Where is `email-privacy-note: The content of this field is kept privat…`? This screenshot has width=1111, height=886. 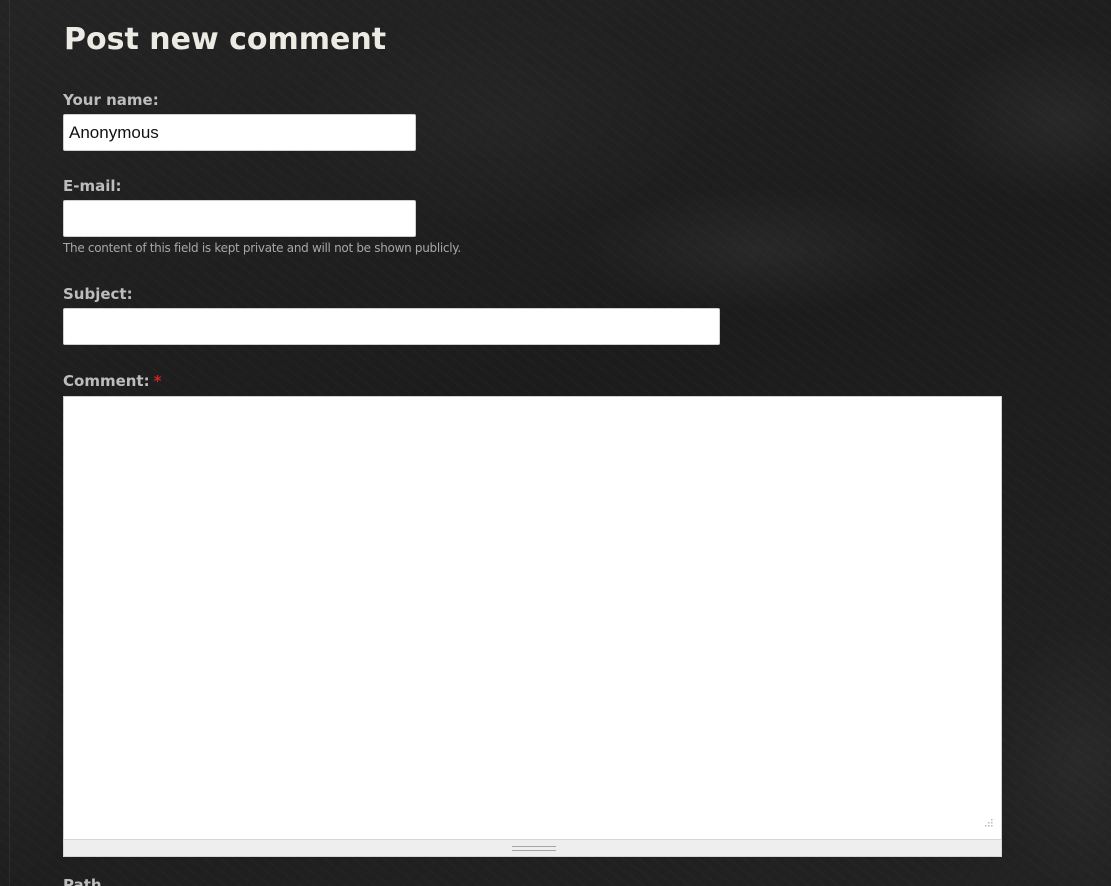
email-privacy-note: The content of this field is kept privat… is located at coordinates (262, 248).